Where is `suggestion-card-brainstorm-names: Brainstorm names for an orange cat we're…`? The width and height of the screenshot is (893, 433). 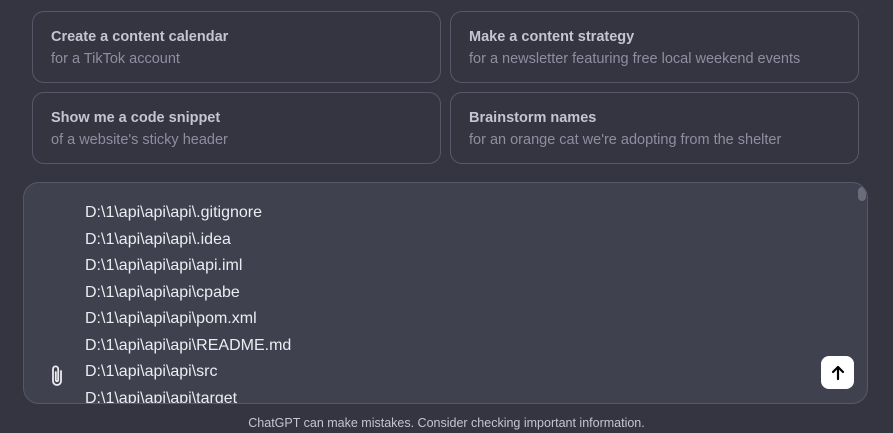 suggestion-card-brainstorm-names: Brainstorm names for an orange cat we're… is located at coordinates (654, 128).